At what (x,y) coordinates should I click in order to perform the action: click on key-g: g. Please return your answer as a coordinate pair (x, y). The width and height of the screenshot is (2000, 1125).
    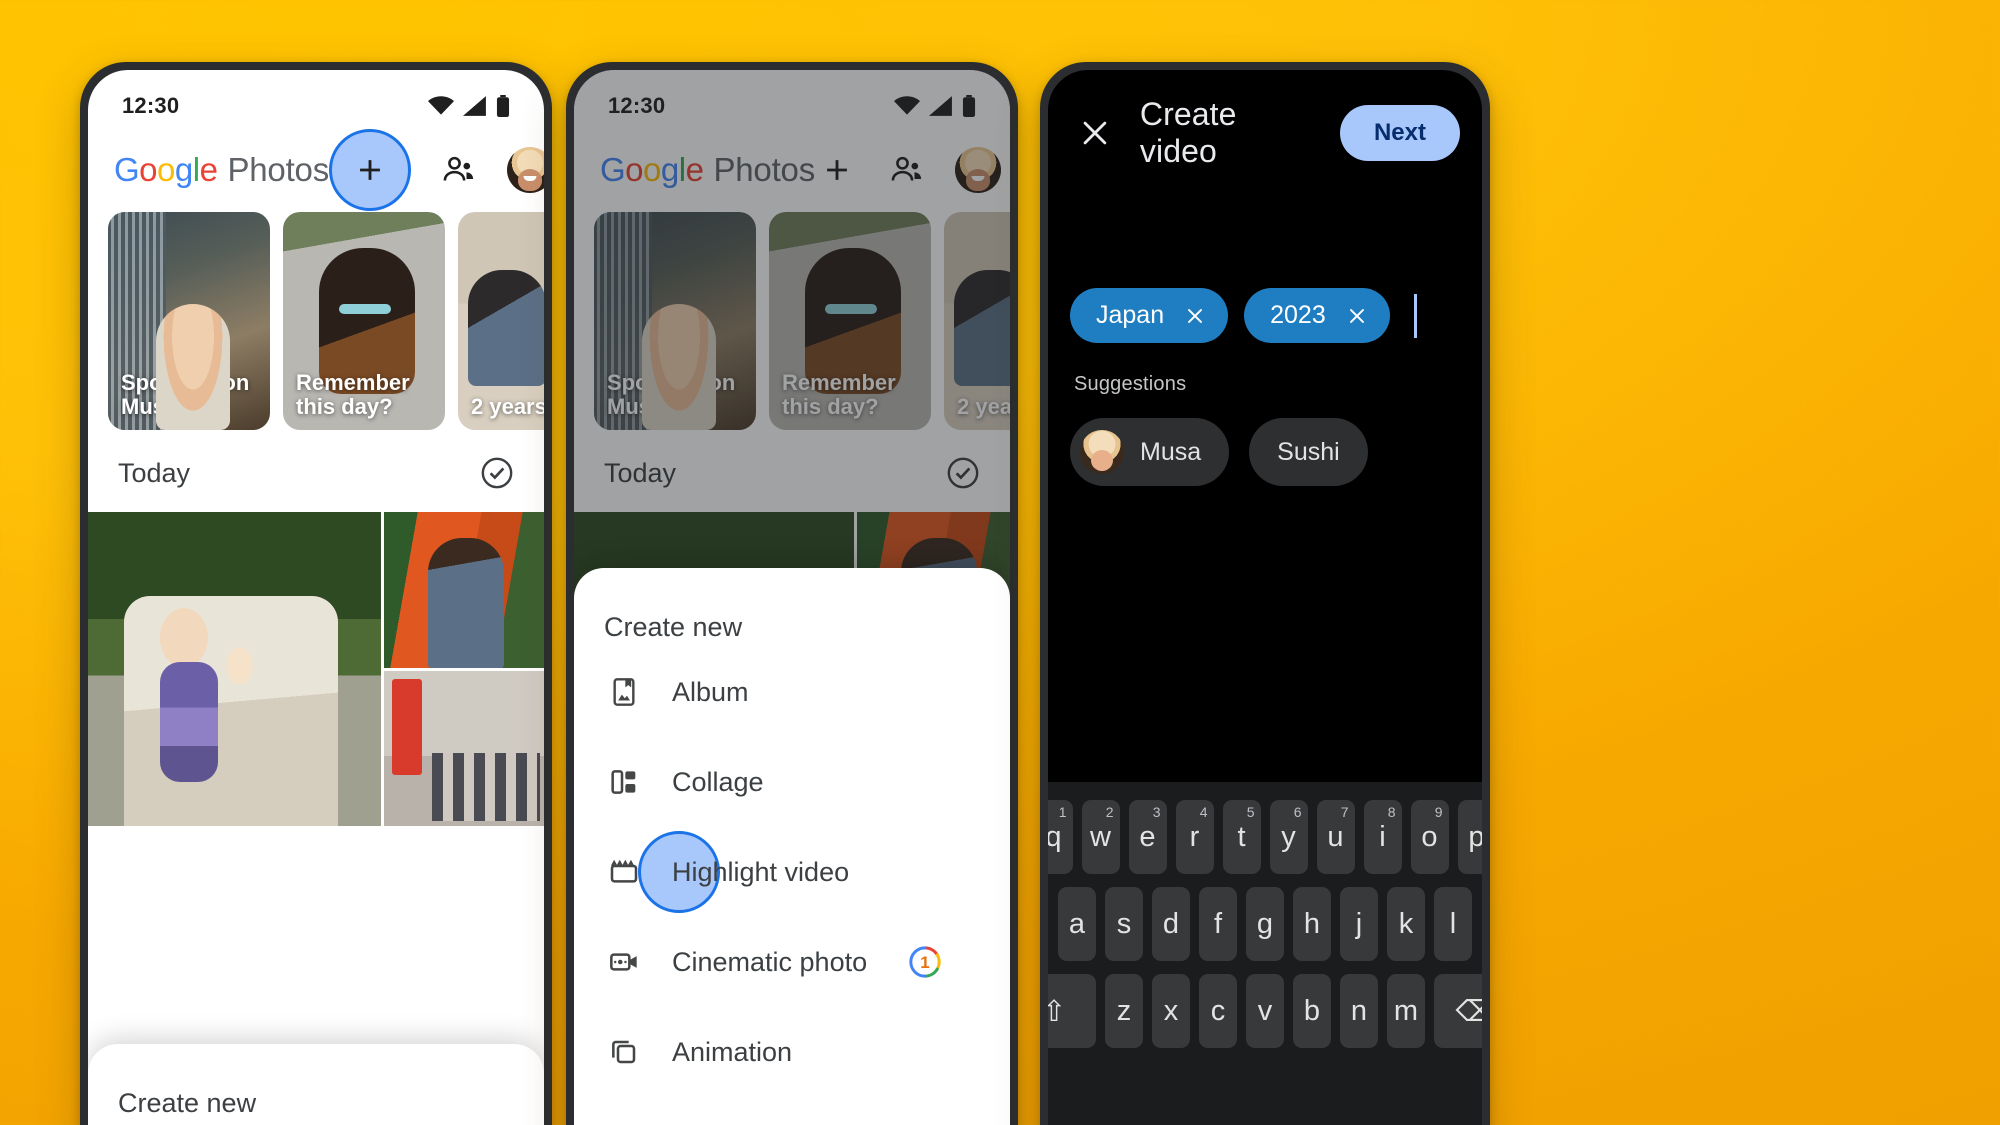
    Looking at the image, I should click on (1265, 924).